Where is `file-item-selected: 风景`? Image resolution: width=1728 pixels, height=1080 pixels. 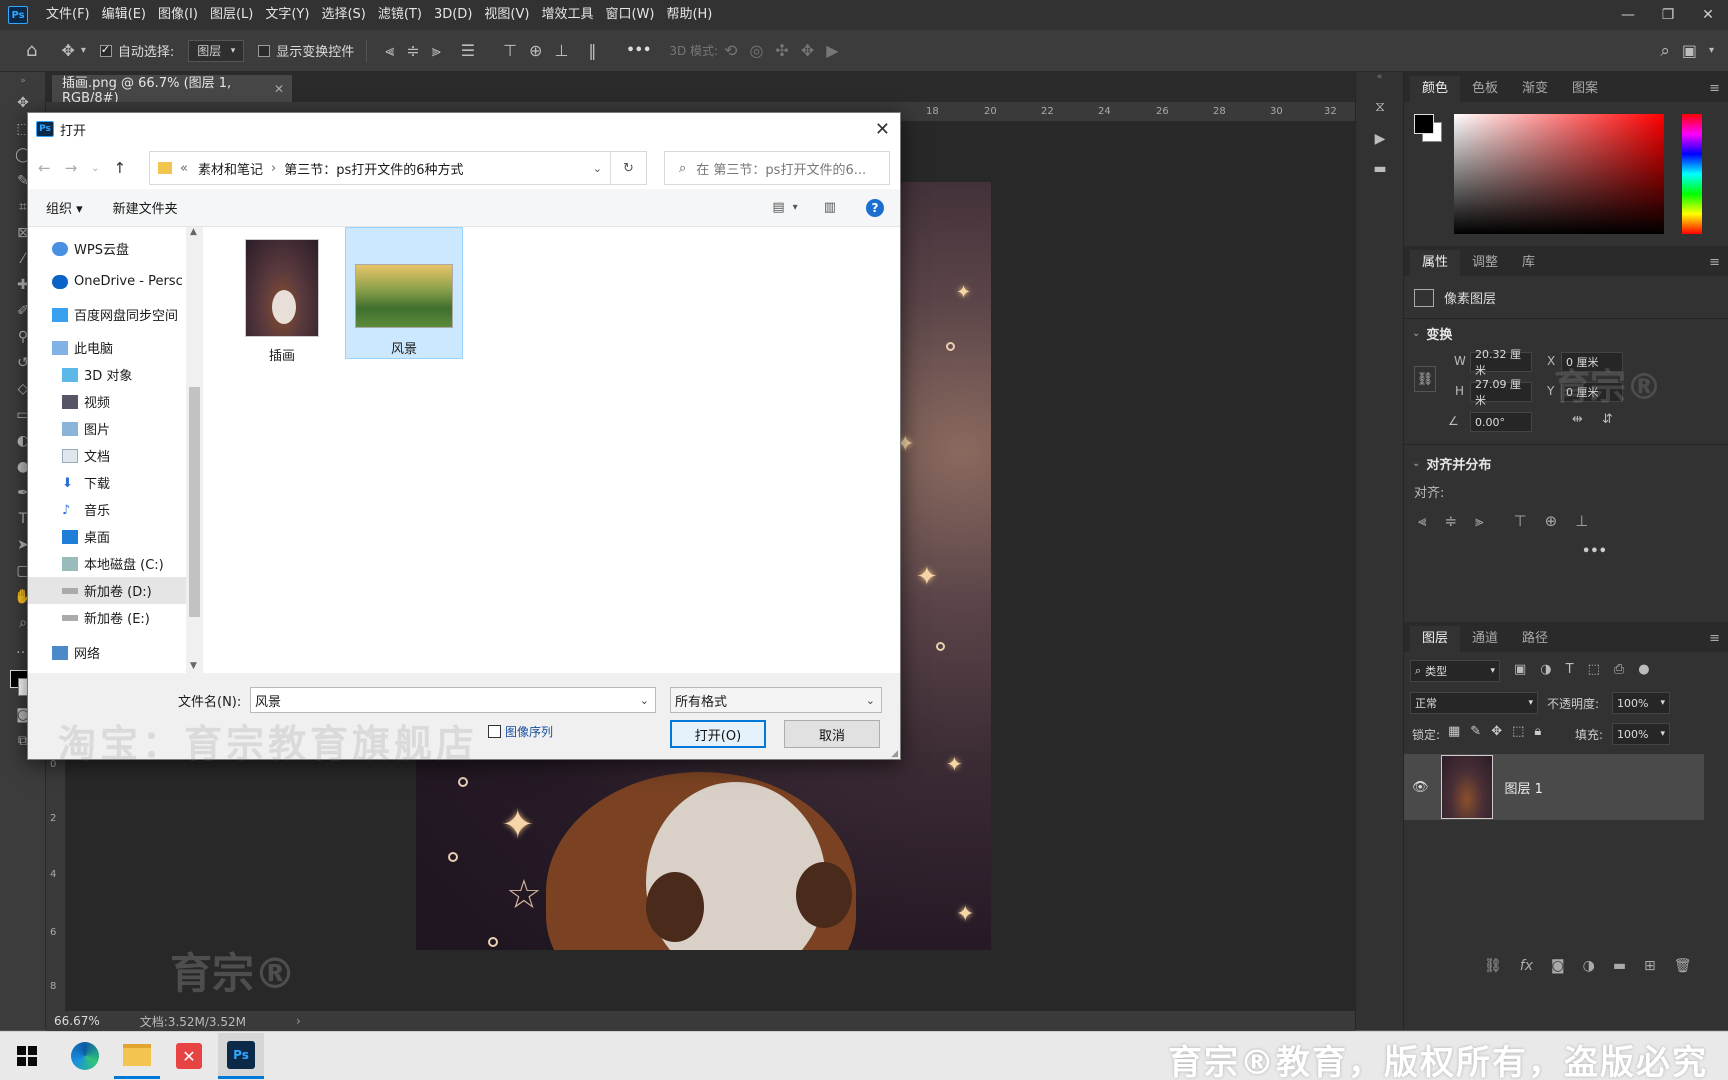 file-item-selected: 风景 is located at coordinates (404, 293).